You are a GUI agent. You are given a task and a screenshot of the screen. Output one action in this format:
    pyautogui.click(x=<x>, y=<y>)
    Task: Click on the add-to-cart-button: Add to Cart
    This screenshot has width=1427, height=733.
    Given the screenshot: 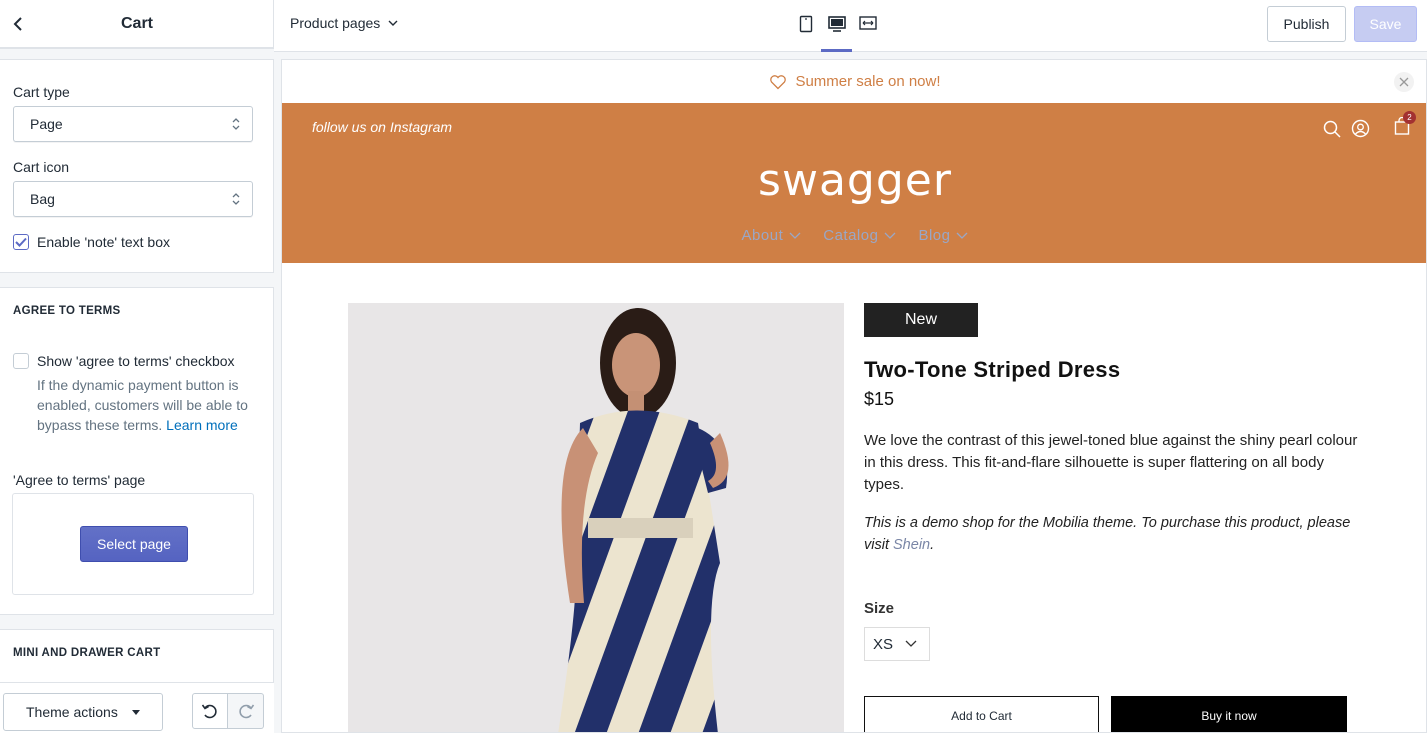 What is the action you would take?
    pyautogui.click(x=981, y=714)
    